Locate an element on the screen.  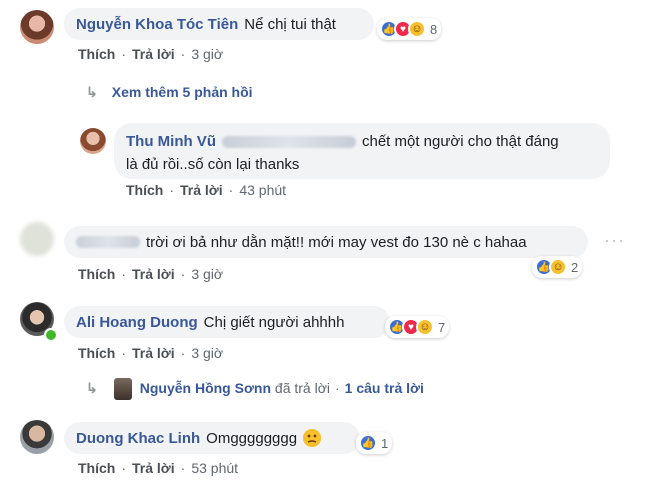
like-reaction-icon: 👍 is located at coordinates (368, 443).